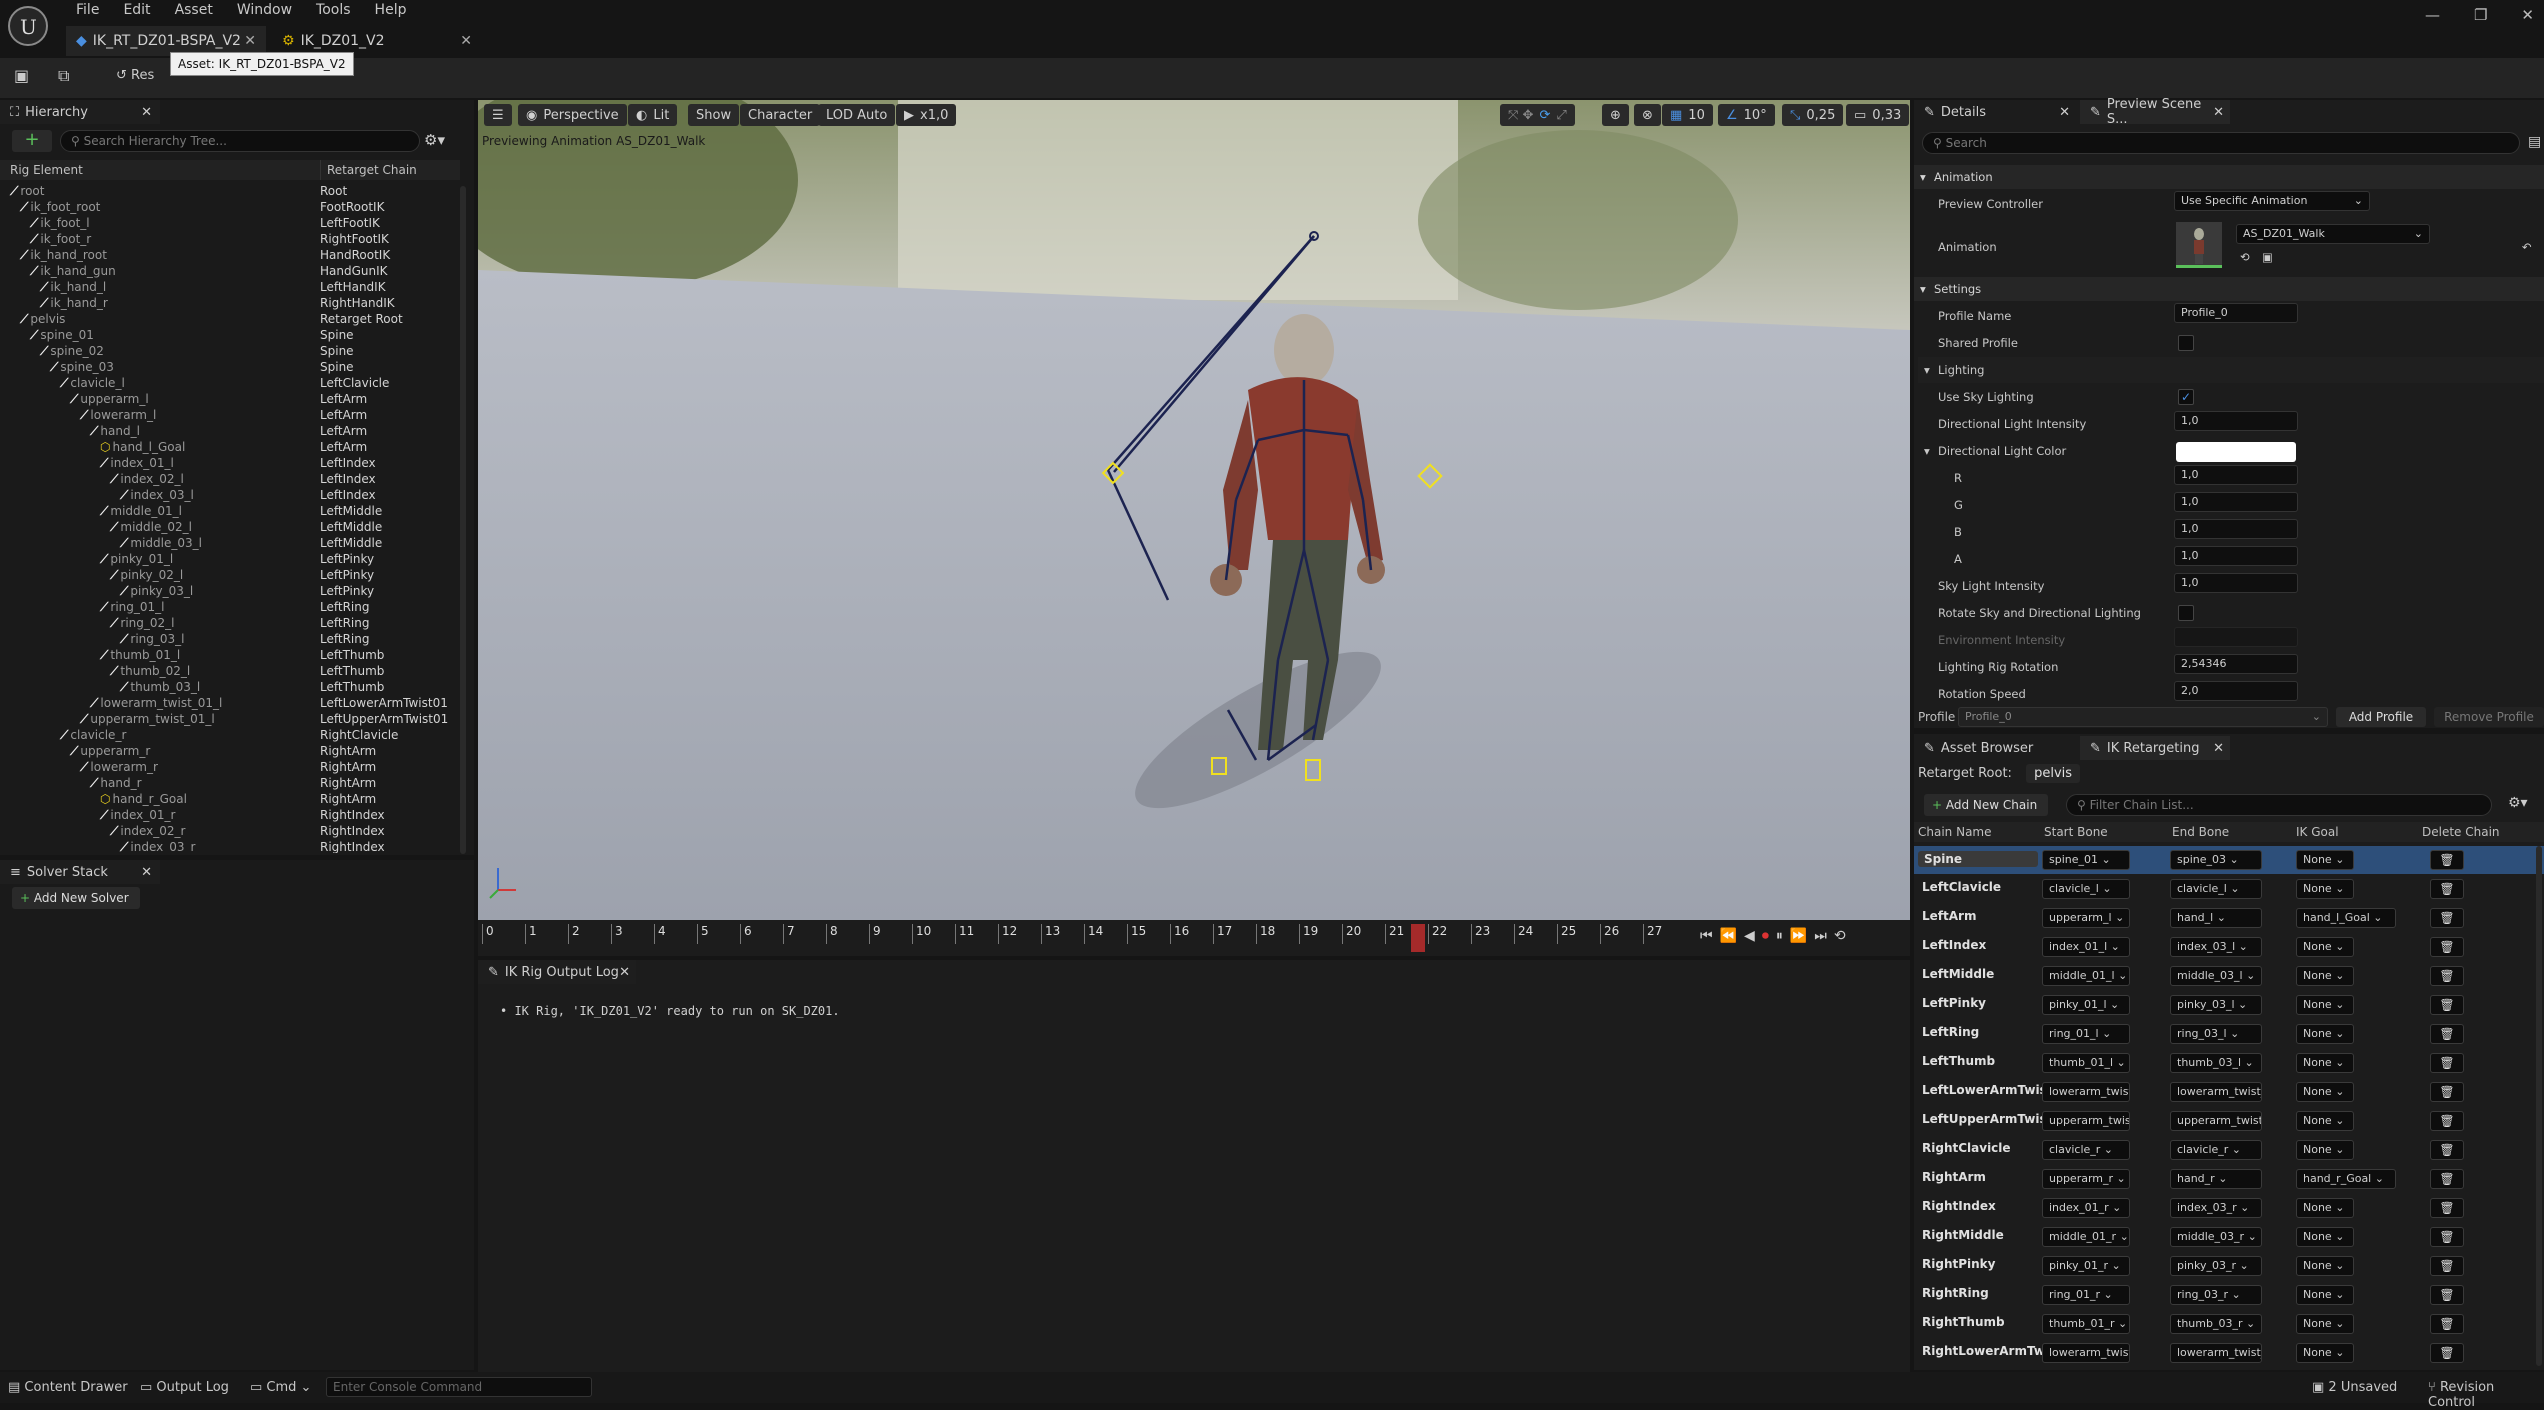  What do you see at coordinates (1982, 1235) in the screenshot?
I see `chain-name-input: RightMiddle` at bounding box center [1982, 1235].